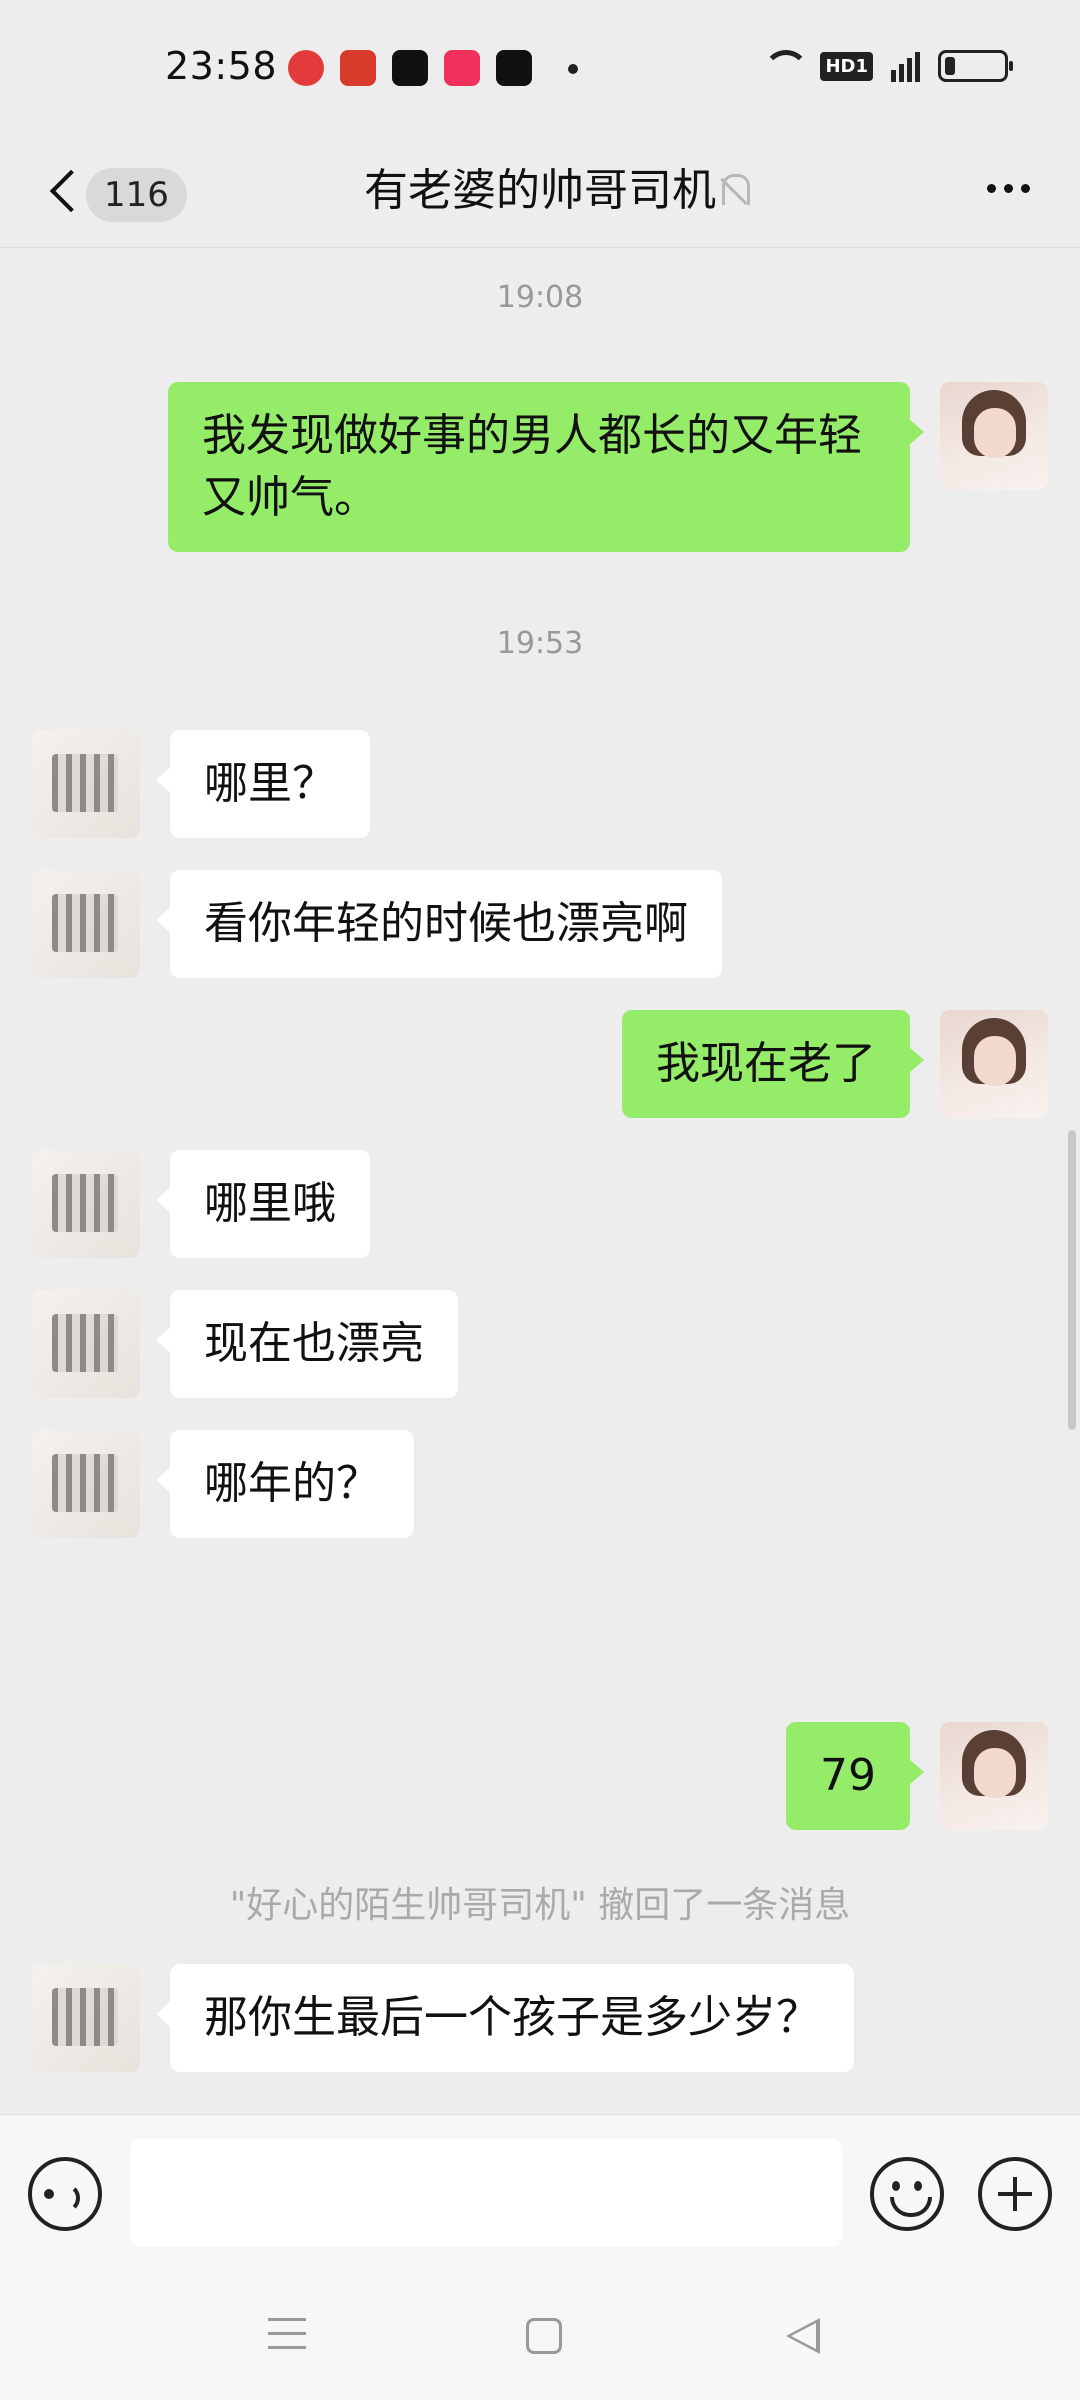 The height and width of the screenshot is (2400, 1080). Describe the element at coordinates (546, 467) in the screenshot. I see `sent-message-bubble: 我发现做好事的男人都长的又年轻又帅气。` at that location.